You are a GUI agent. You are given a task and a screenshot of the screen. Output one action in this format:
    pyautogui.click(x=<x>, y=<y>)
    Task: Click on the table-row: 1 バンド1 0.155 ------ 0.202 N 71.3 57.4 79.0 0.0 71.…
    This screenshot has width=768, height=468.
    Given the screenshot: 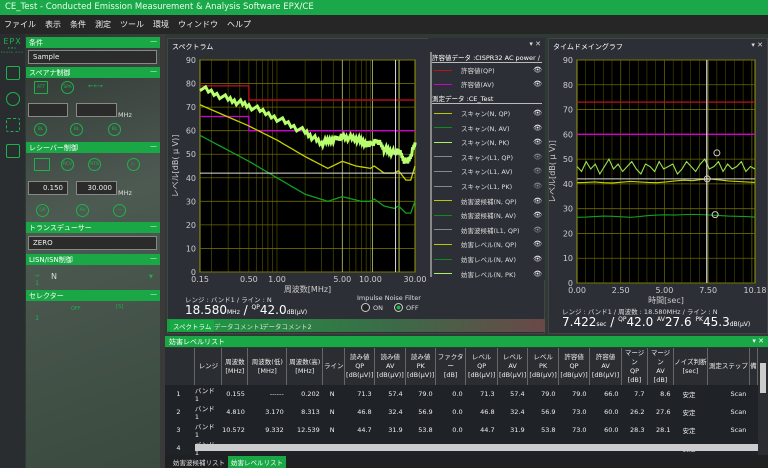 What is the action you would take?
    pyautogui.click(x=461, y=394)
    